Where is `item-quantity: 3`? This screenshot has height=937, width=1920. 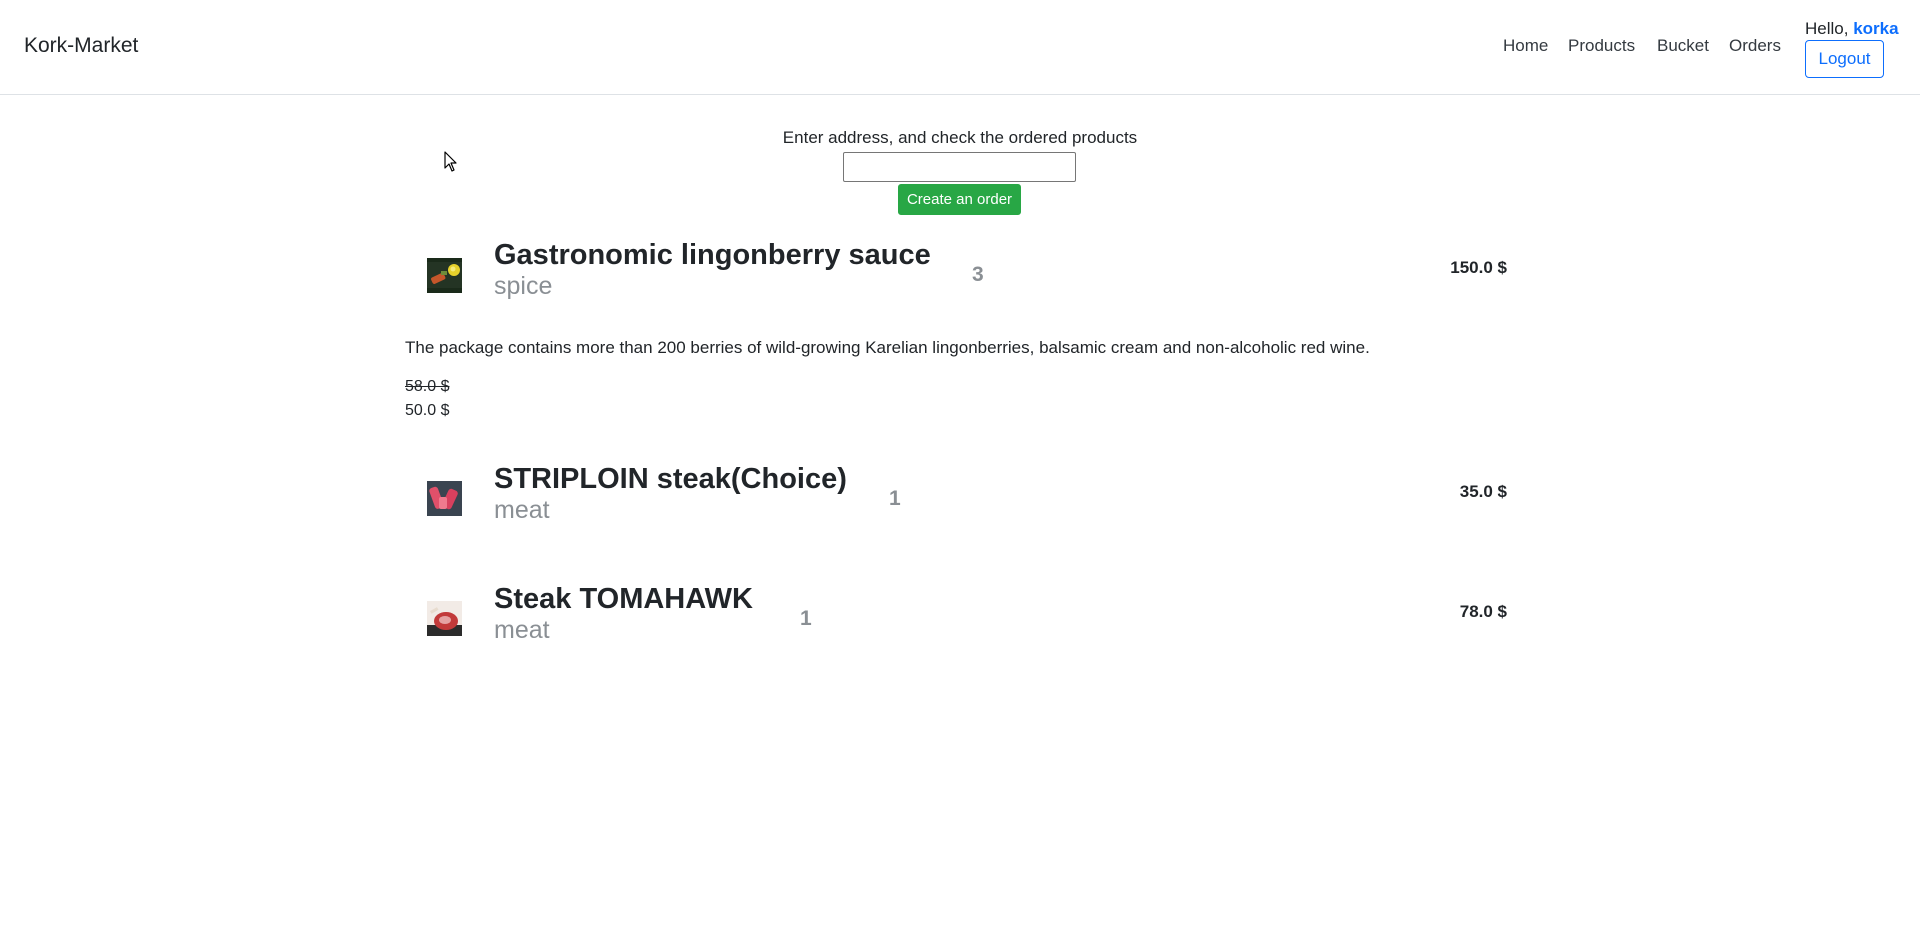
item-quantity: 3 is located at coordinates (978, 274).